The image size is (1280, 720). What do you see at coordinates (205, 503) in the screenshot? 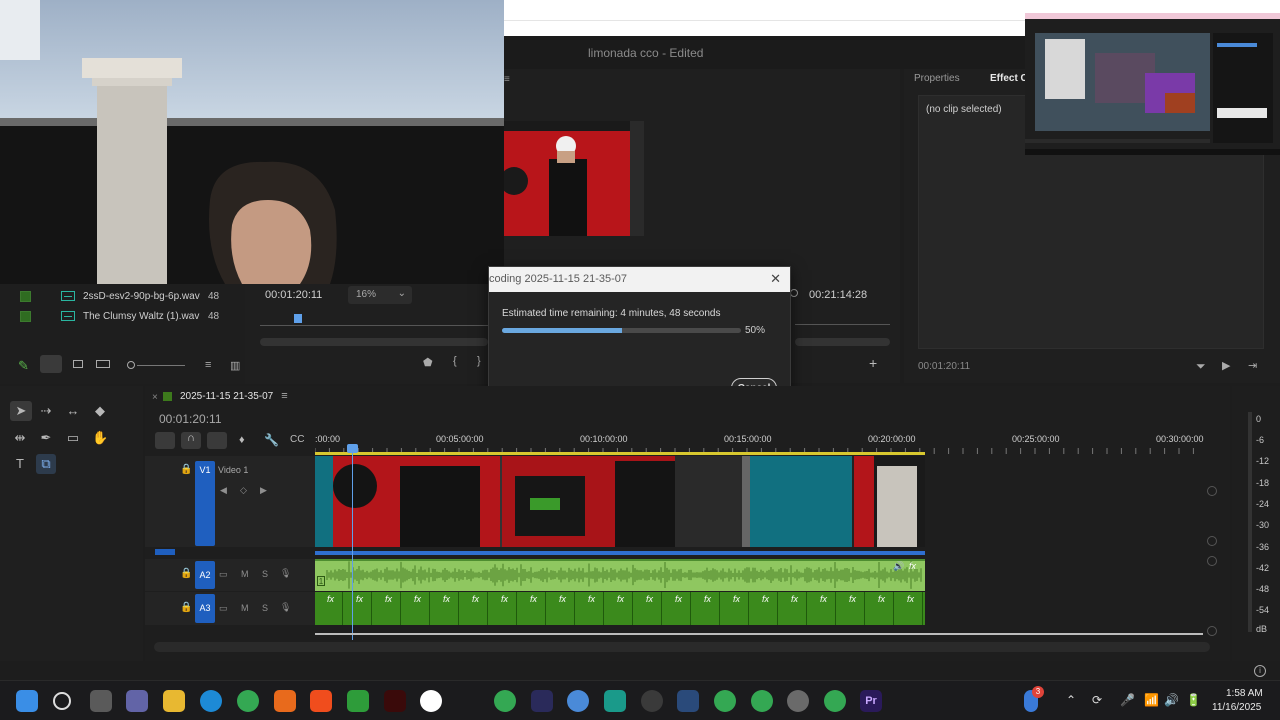
I see `track-target-v1: V1` at bounding box center [205, 503].